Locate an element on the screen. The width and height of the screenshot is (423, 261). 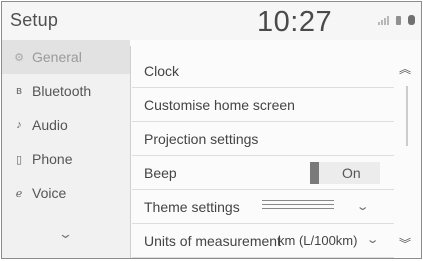
gear-icon: ⚙ is located at coordinates (19, 57).